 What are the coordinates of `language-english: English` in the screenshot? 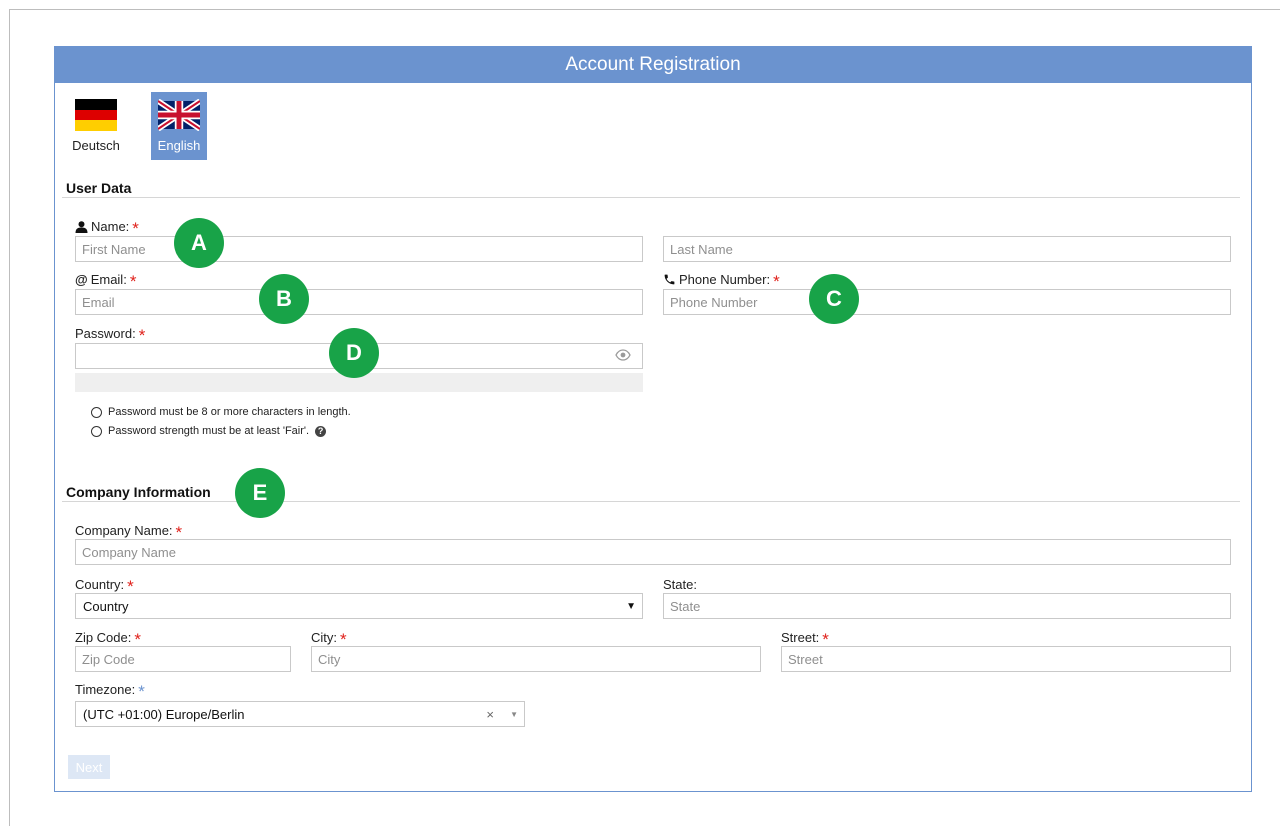 It's located at (179, 126).